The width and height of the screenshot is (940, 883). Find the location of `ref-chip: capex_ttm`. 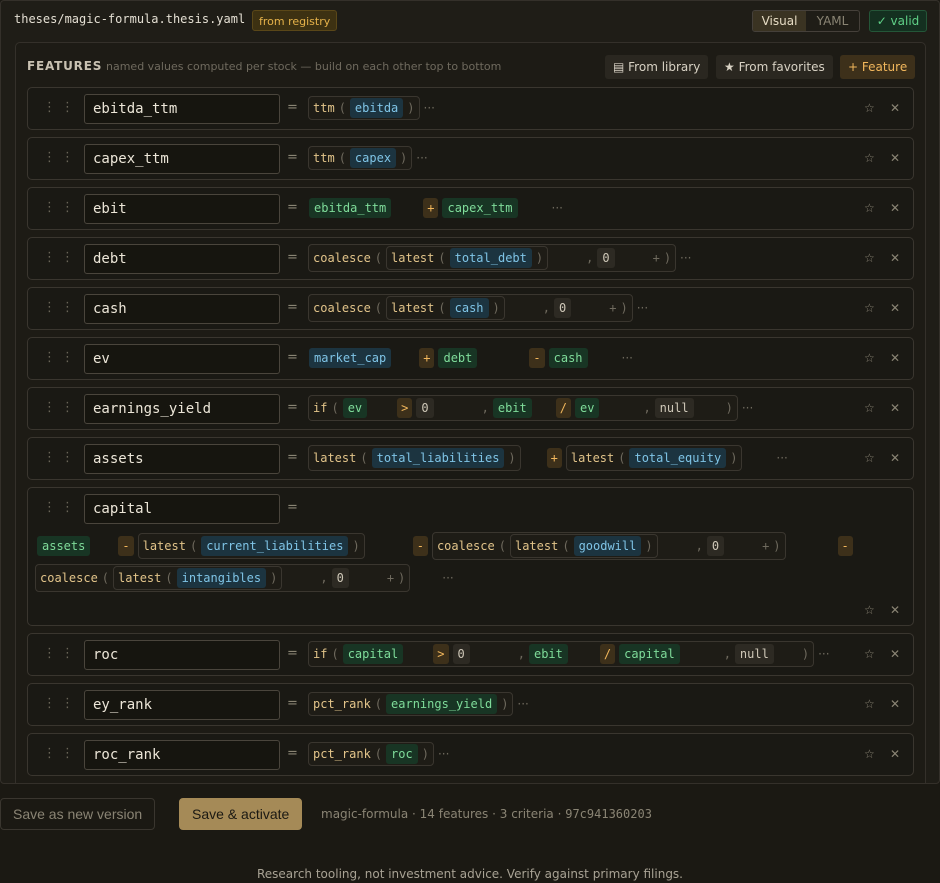

ref-chip: capex_ttm is located at coordinates (480, 208).